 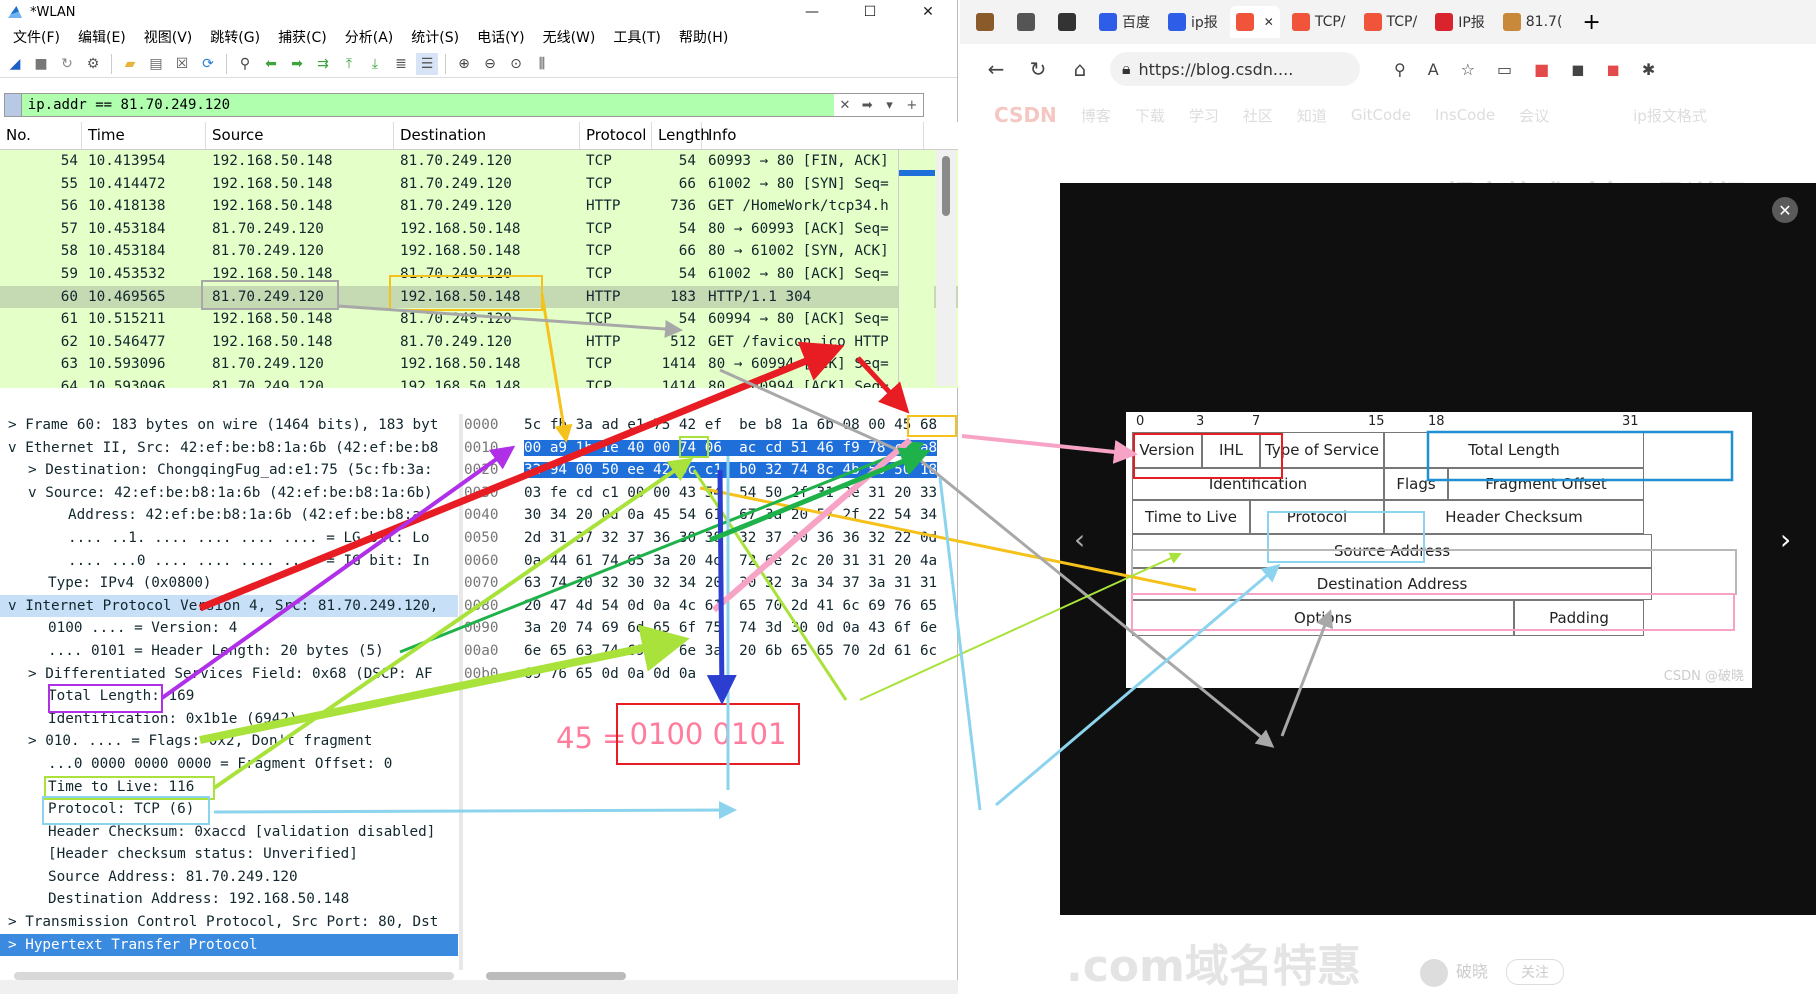 What do you see at coordinates (435, 37) in the screenshot?
I see `menu-statistics: 统计(S)` at bounding box center [435, 37].